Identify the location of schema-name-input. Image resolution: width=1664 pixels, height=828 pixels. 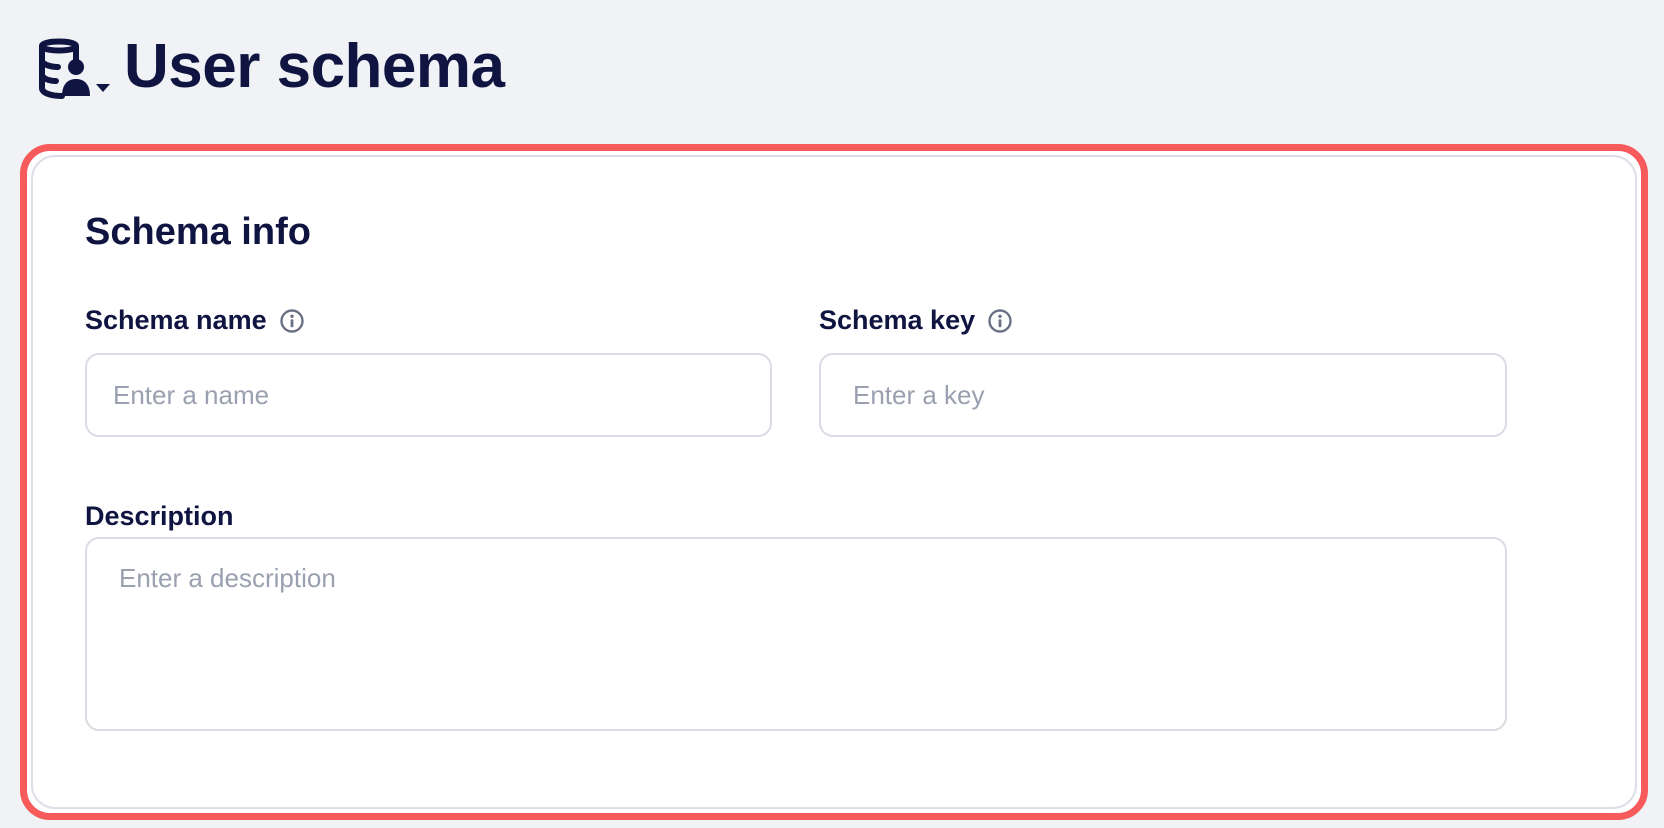
(428, 395).